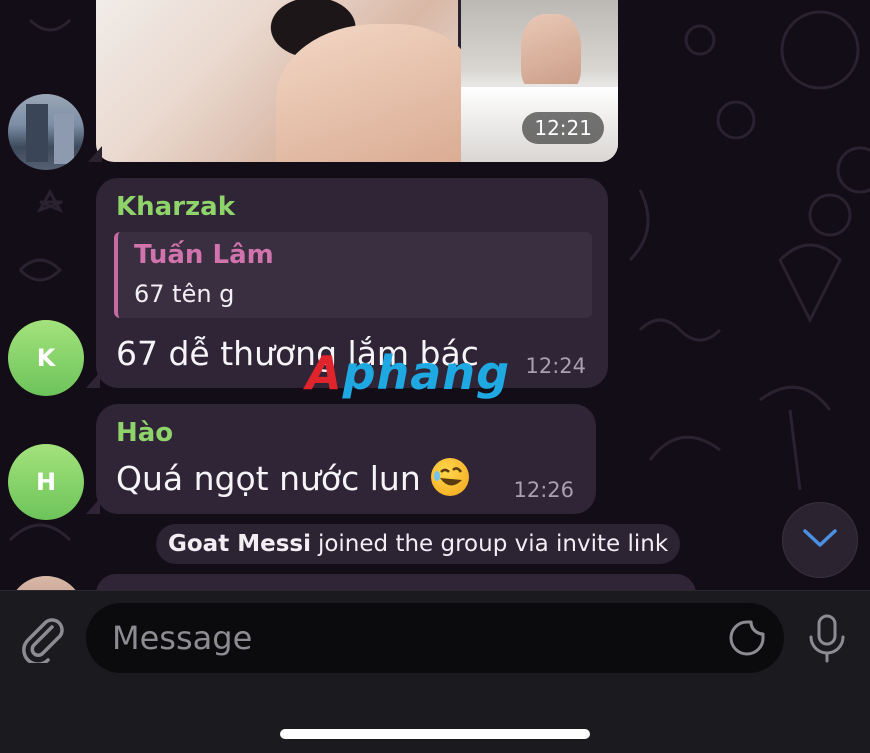 Image resolution: width=870 pixels, height=753 pixels. I want to click on avatar-initial: K, so click(46, 358).